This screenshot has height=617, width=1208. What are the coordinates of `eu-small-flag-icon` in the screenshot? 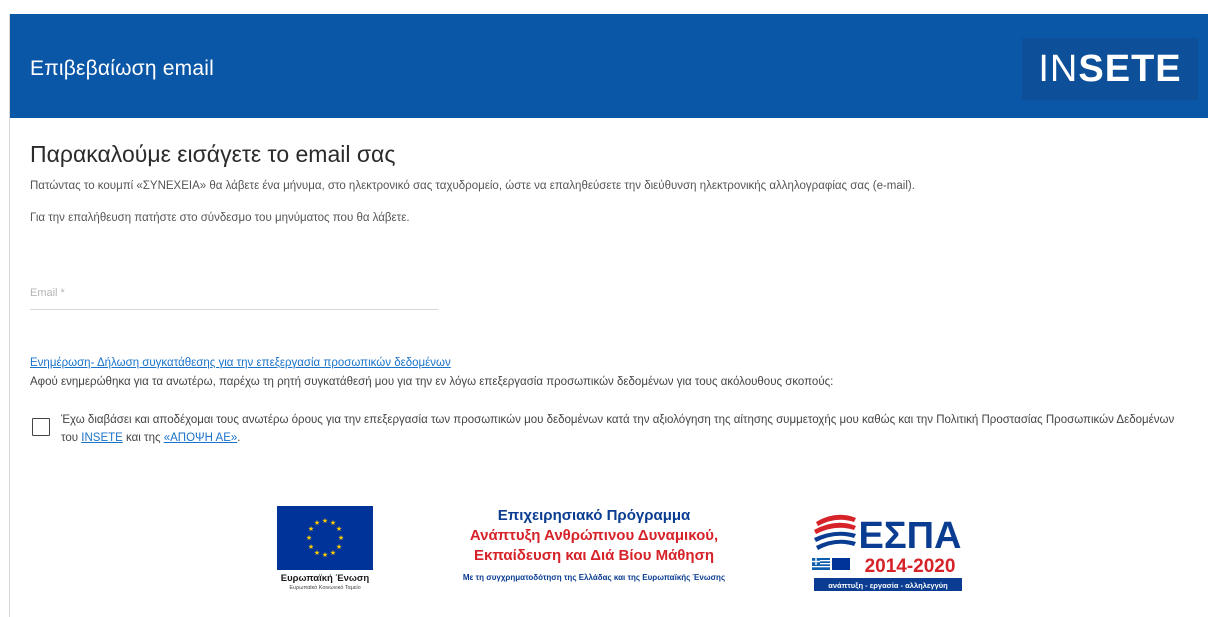 It's located at (841, 564).